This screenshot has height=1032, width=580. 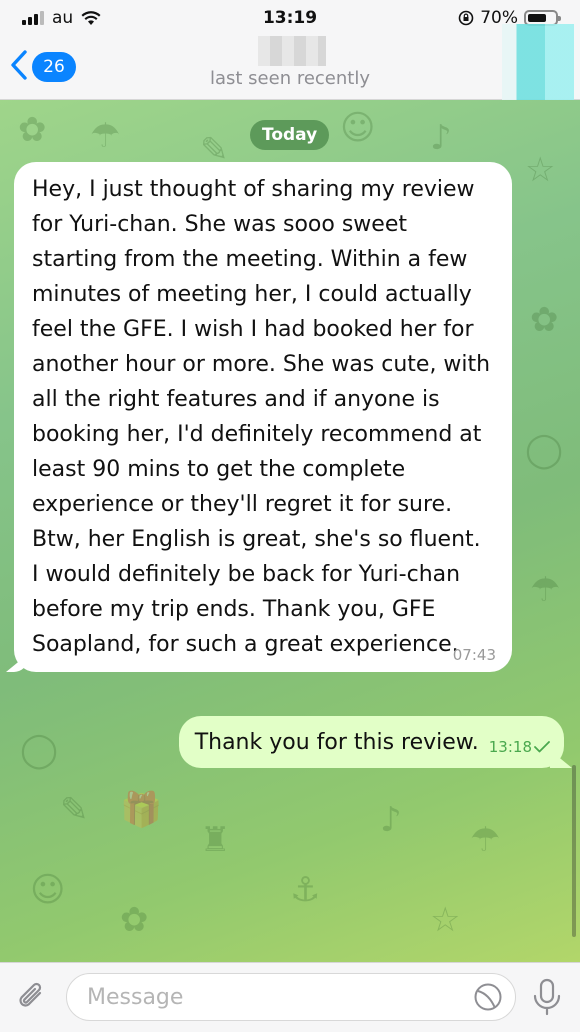 What do you see at coordinates (547, 997) in the screenshot?
I see `microphone-icon` at bounding box center [547, 997].